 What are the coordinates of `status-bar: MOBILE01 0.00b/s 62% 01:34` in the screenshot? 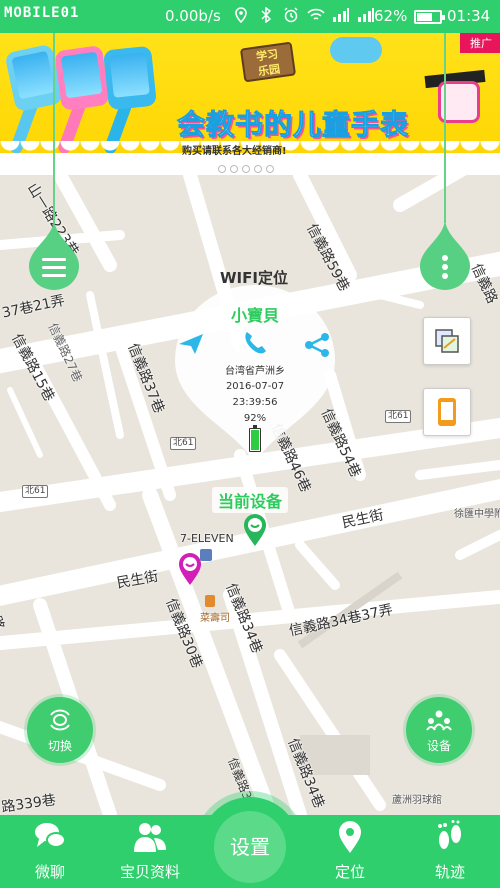 It's located at (250, 16).